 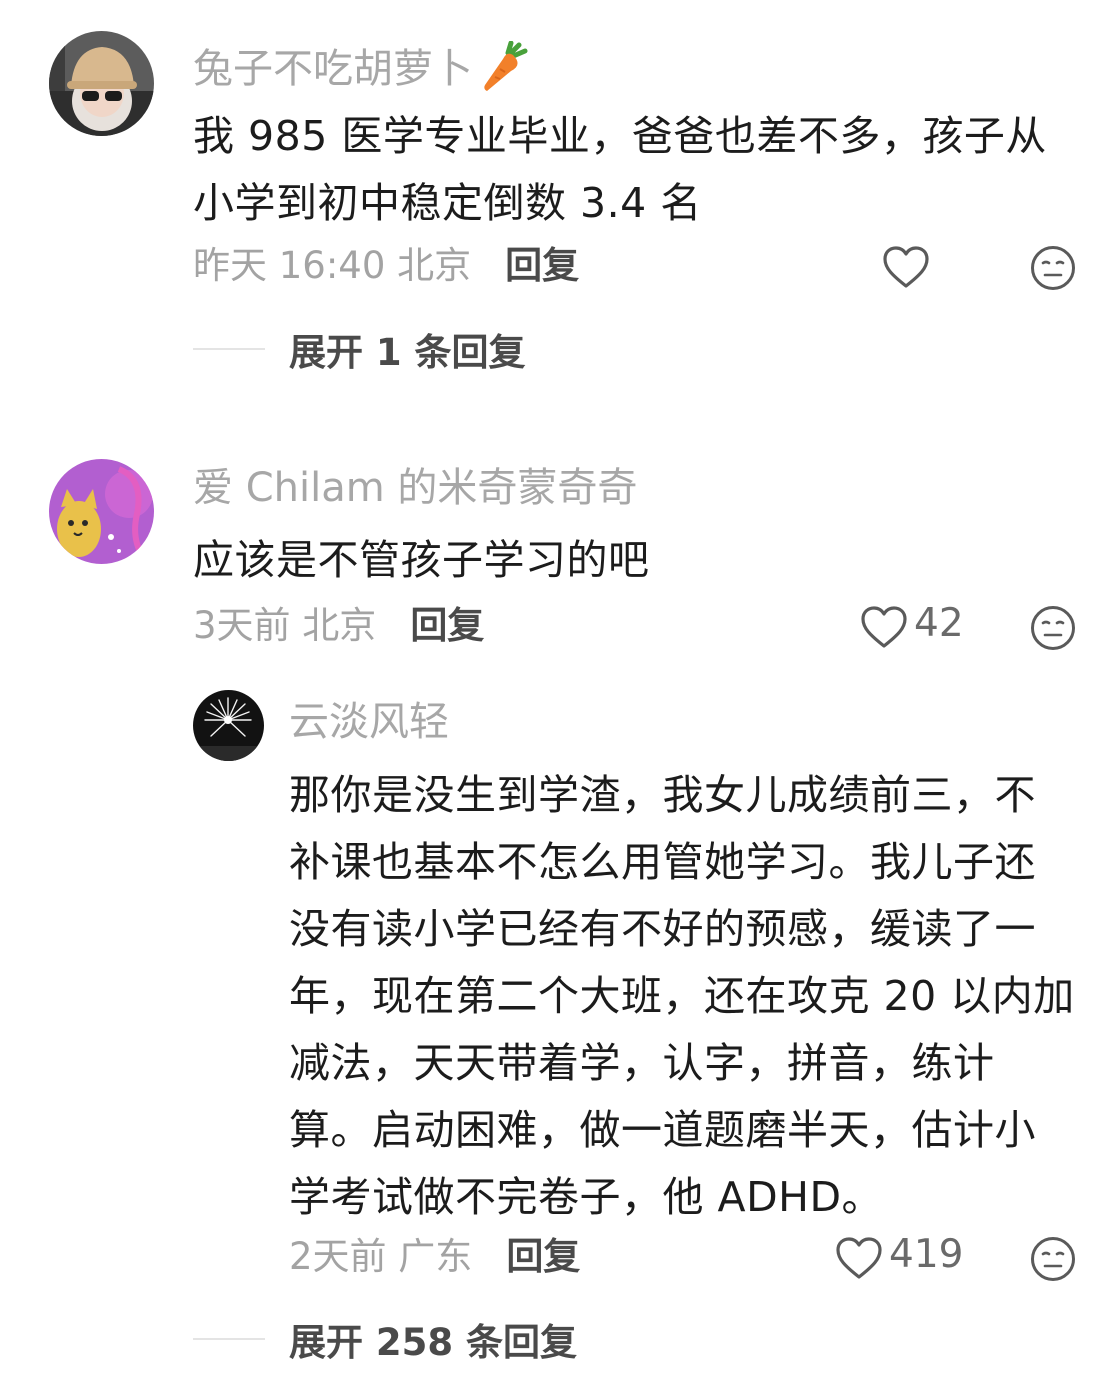 I want to click on username: 云淡风轻, so click(x=369, y=722).